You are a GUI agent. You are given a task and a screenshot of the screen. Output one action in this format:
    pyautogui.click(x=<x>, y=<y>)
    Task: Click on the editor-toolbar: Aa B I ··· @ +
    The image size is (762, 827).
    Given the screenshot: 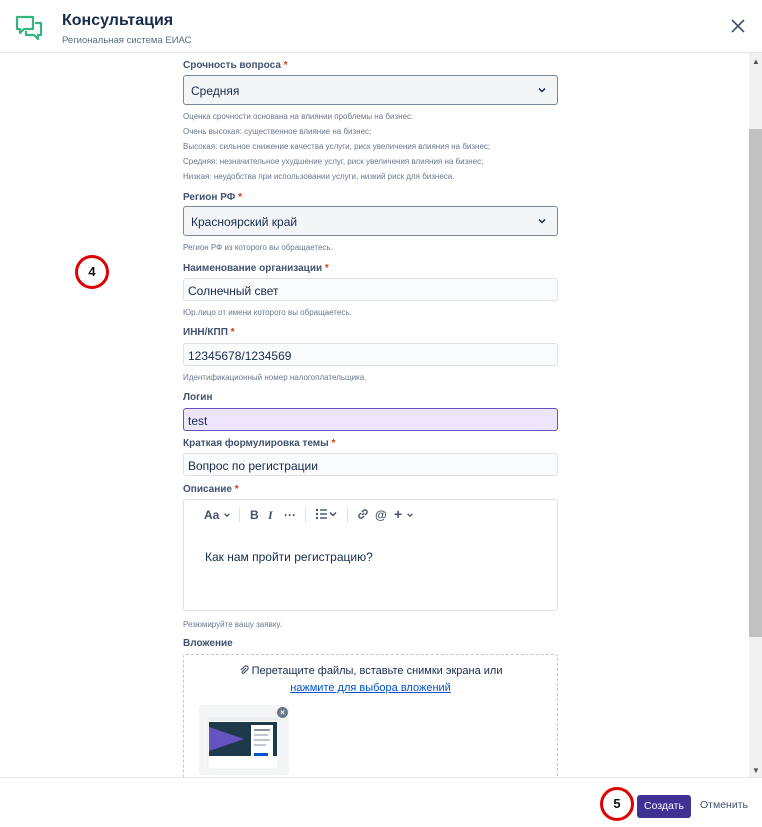 What is the action you would take?
    pyautogui.click(x=370, y=515)
    